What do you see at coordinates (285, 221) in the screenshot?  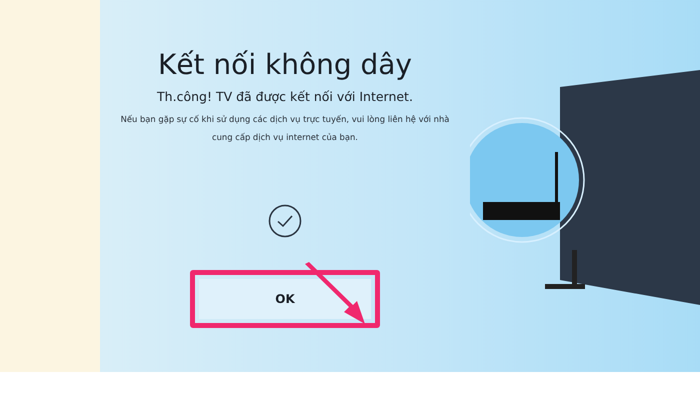 I see `check-icon` at bounding box center [285, 221].